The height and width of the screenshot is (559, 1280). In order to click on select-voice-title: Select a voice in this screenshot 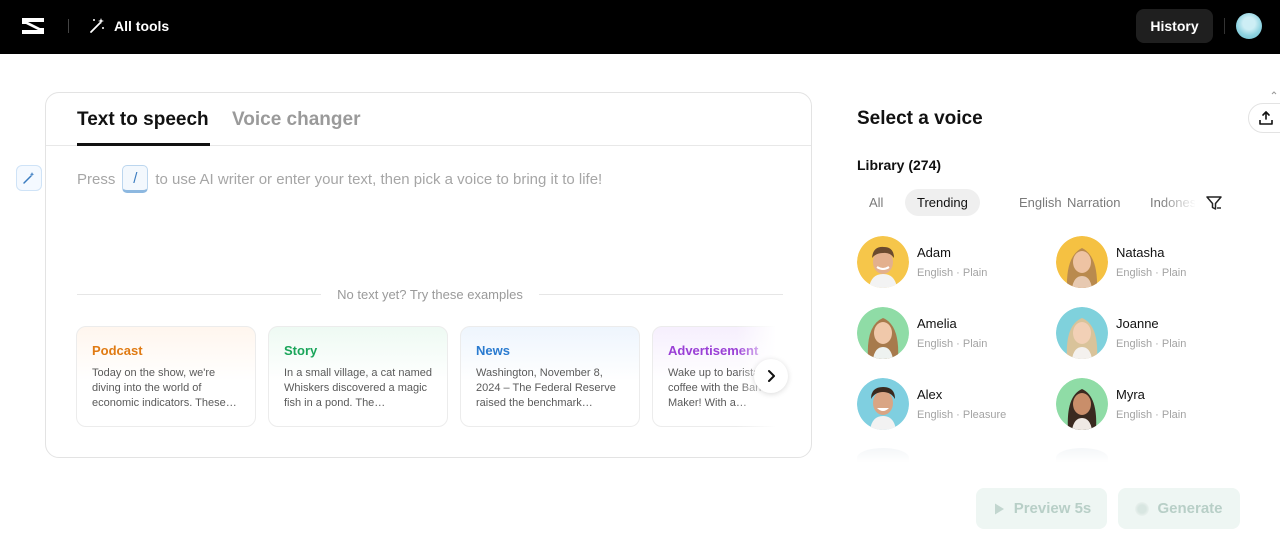, I will do `click(920, 118)`.